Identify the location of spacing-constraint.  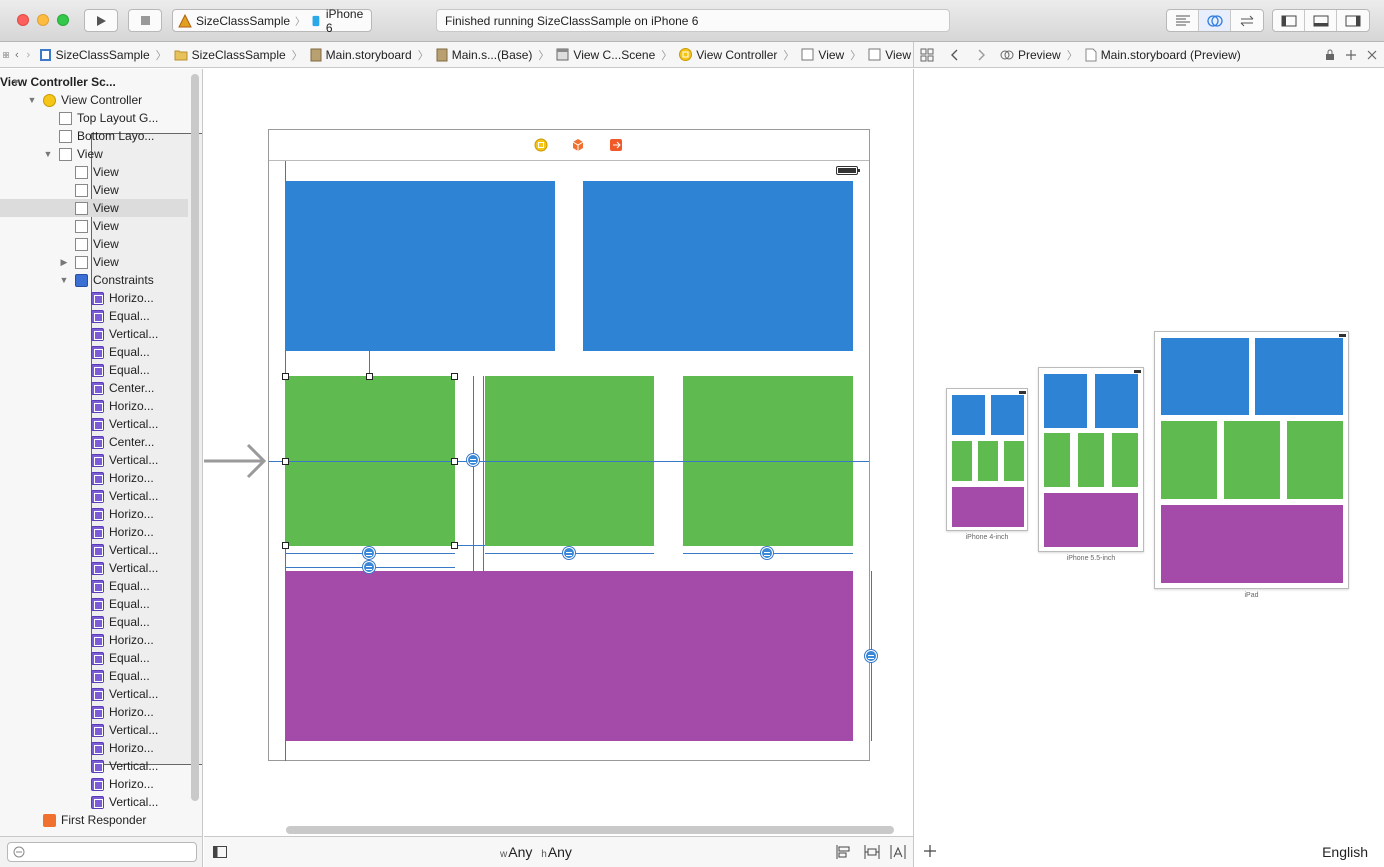
(470, 545).